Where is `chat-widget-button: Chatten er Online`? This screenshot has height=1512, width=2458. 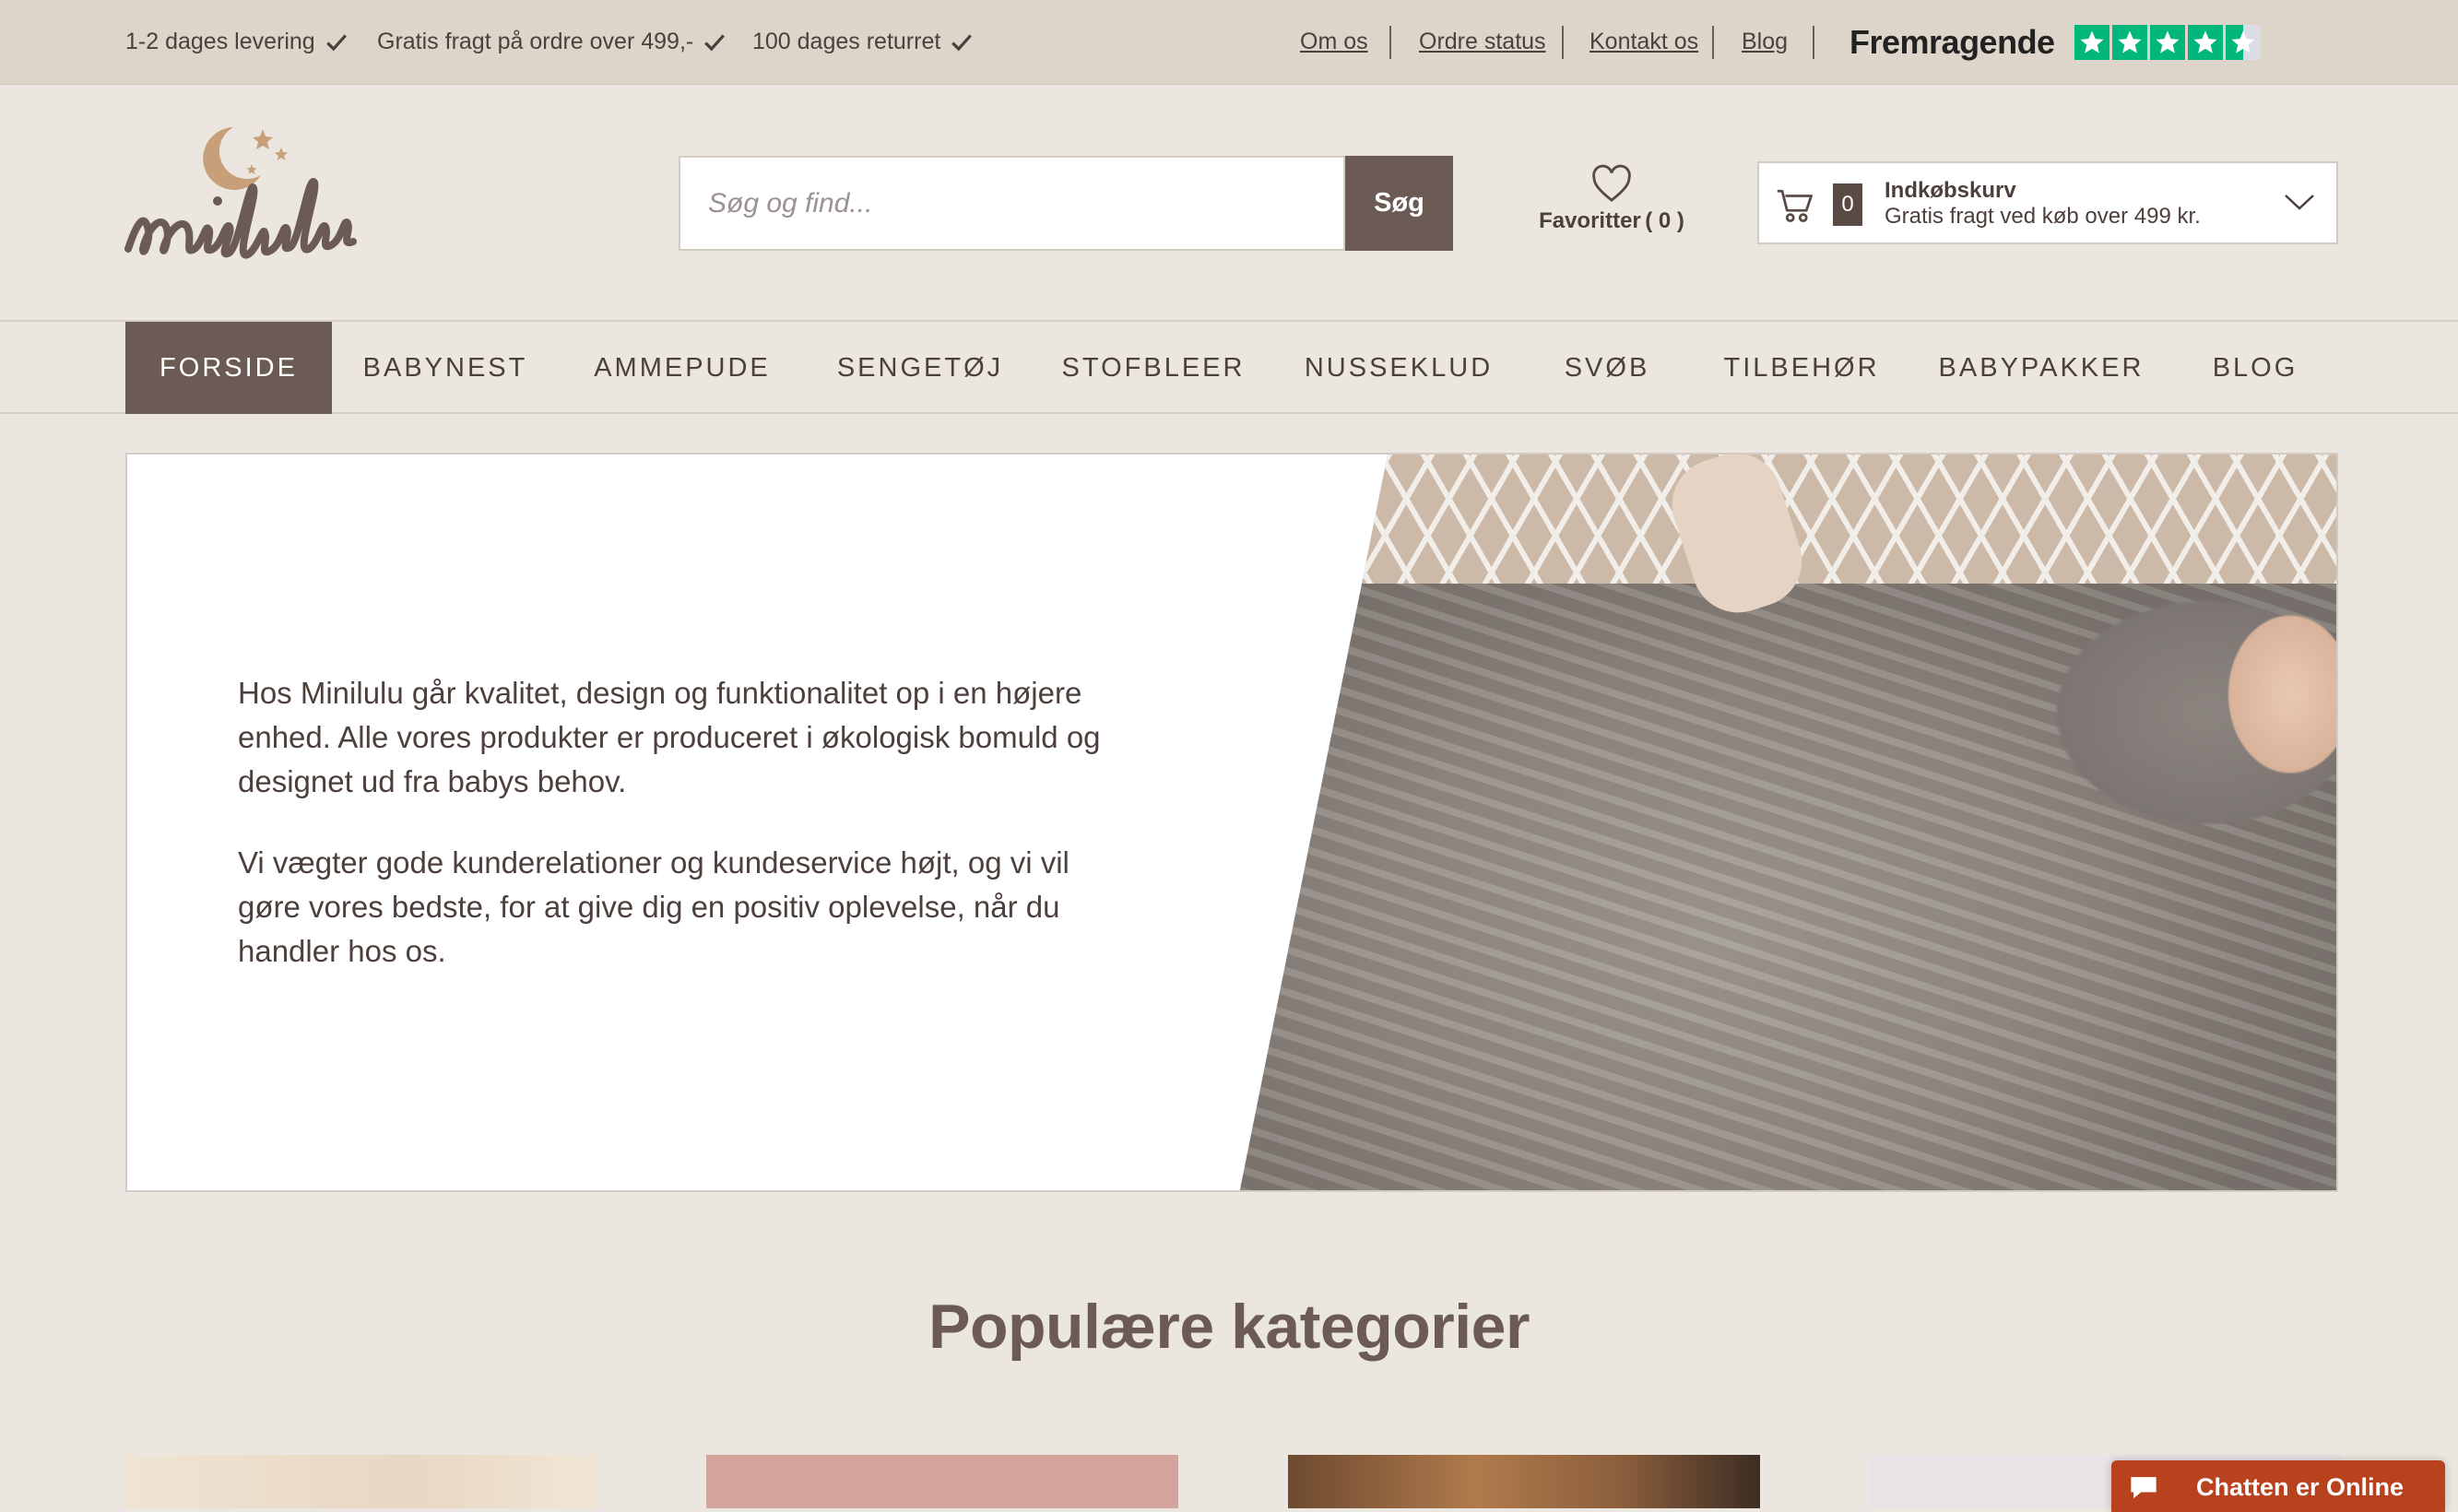 chat-widget-button: Chatten er Online is located at coordinates (2278, 1486).